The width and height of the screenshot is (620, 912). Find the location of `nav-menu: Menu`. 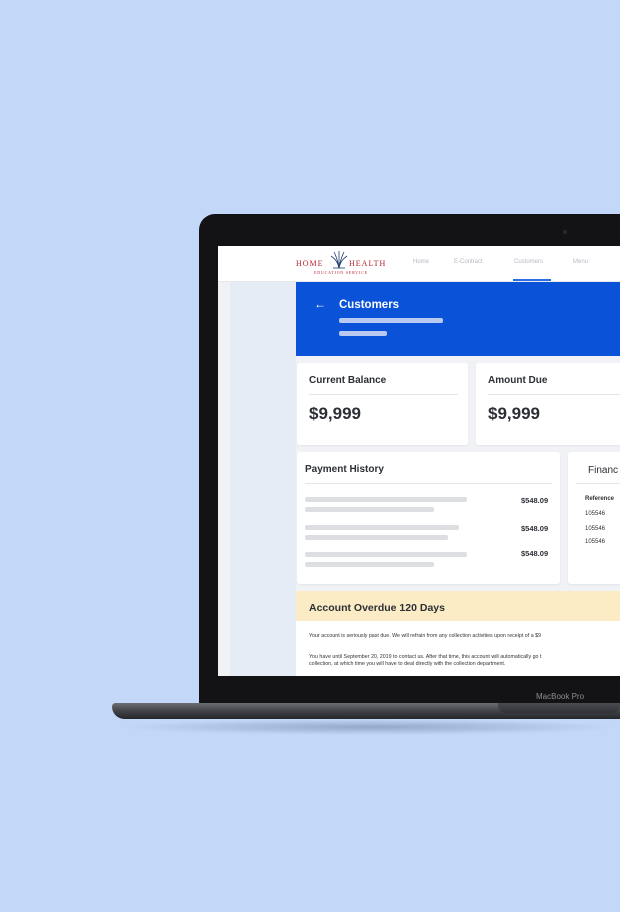

nav-menu: Menu is located at coordinates (580, 262).